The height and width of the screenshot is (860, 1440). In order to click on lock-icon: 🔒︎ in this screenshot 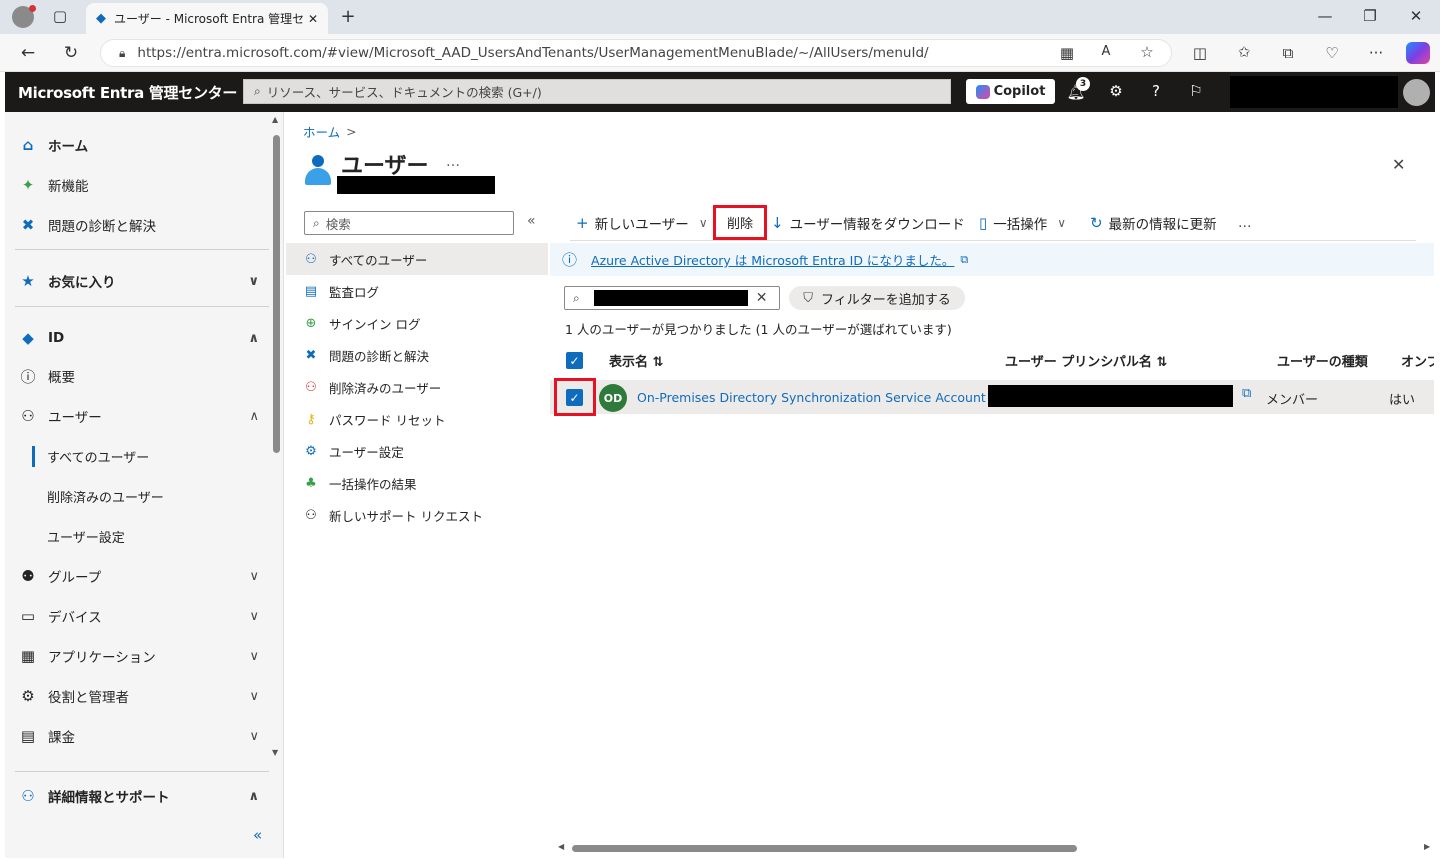, I will do `click(122, 52)`.